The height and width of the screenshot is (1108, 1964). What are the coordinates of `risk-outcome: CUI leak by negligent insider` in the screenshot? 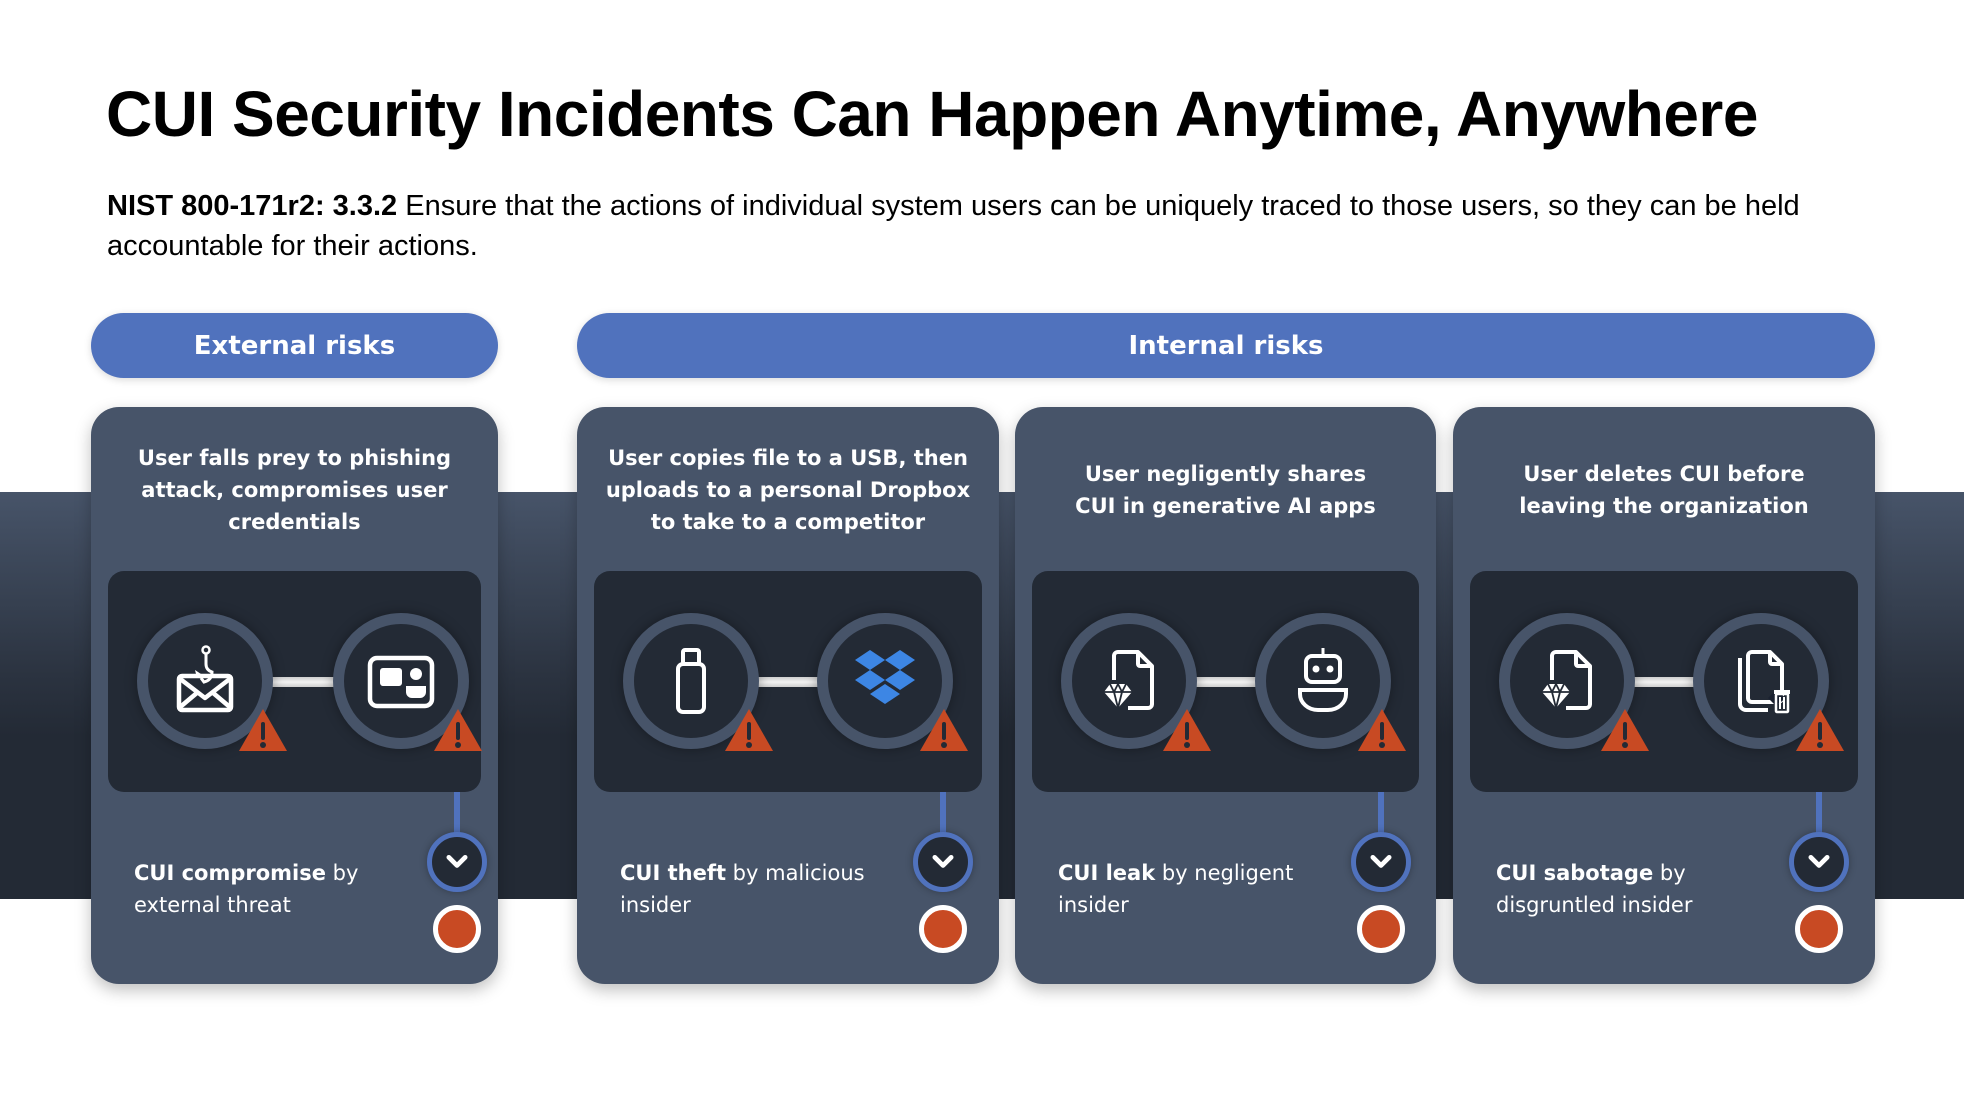 It's located at (1188, 889).